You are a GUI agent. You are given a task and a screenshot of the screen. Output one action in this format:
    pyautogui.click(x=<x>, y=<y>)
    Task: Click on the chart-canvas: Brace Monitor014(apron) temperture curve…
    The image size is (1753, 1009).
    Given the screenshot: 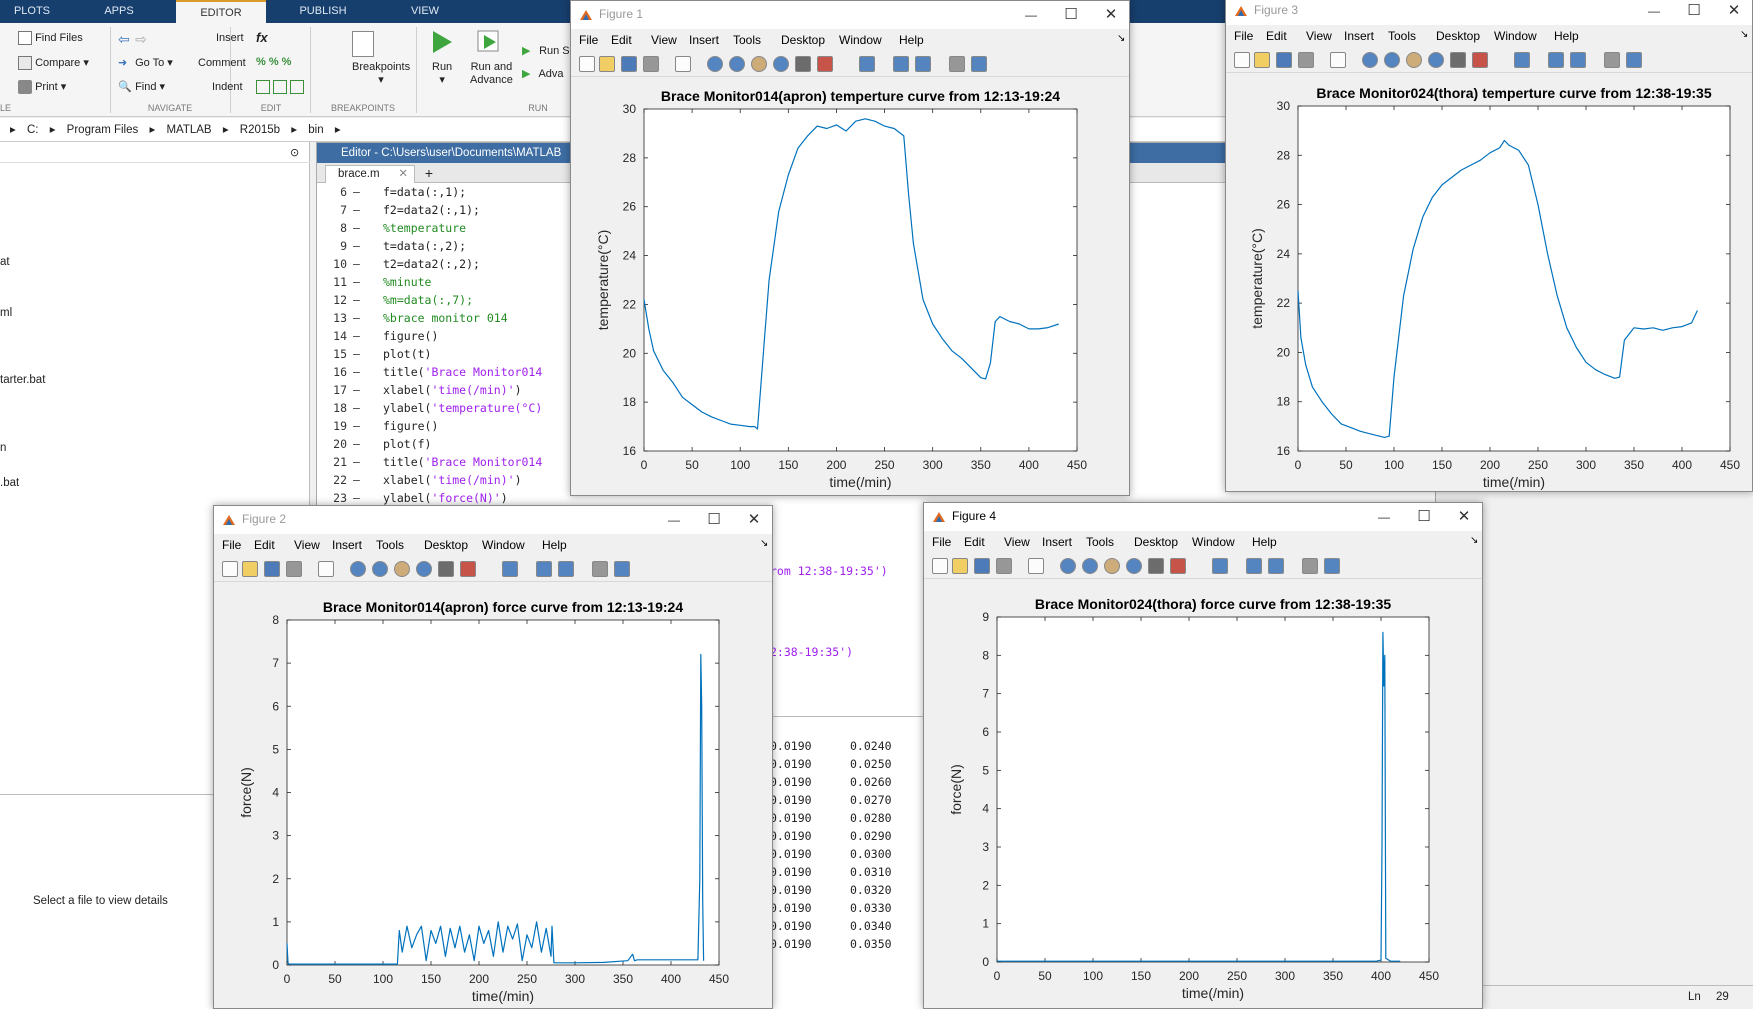 What is the action you would take?
    pyautogui.click(x=850, y=286)
    